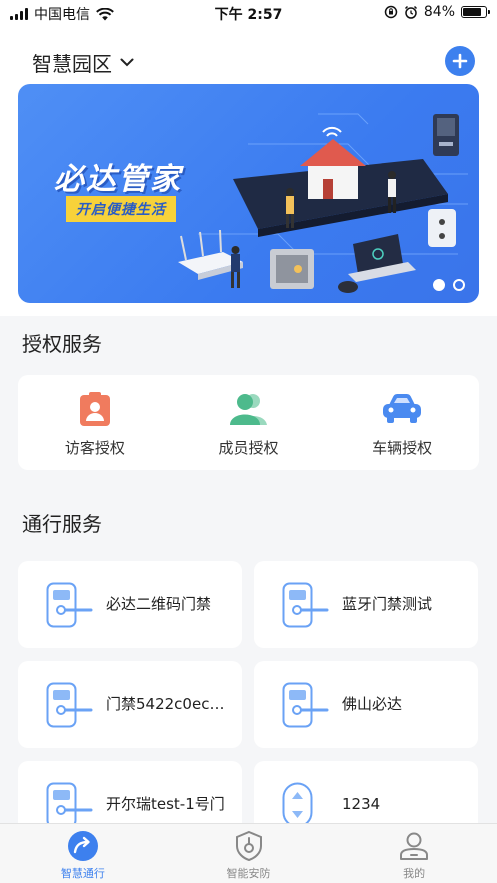 The width and height of the screenshot is (497, 883). What do you see at coordinates (62, 344) in the screenshot?
I see `auth-section-title: 授权服务` at bounding box center [62, 344].